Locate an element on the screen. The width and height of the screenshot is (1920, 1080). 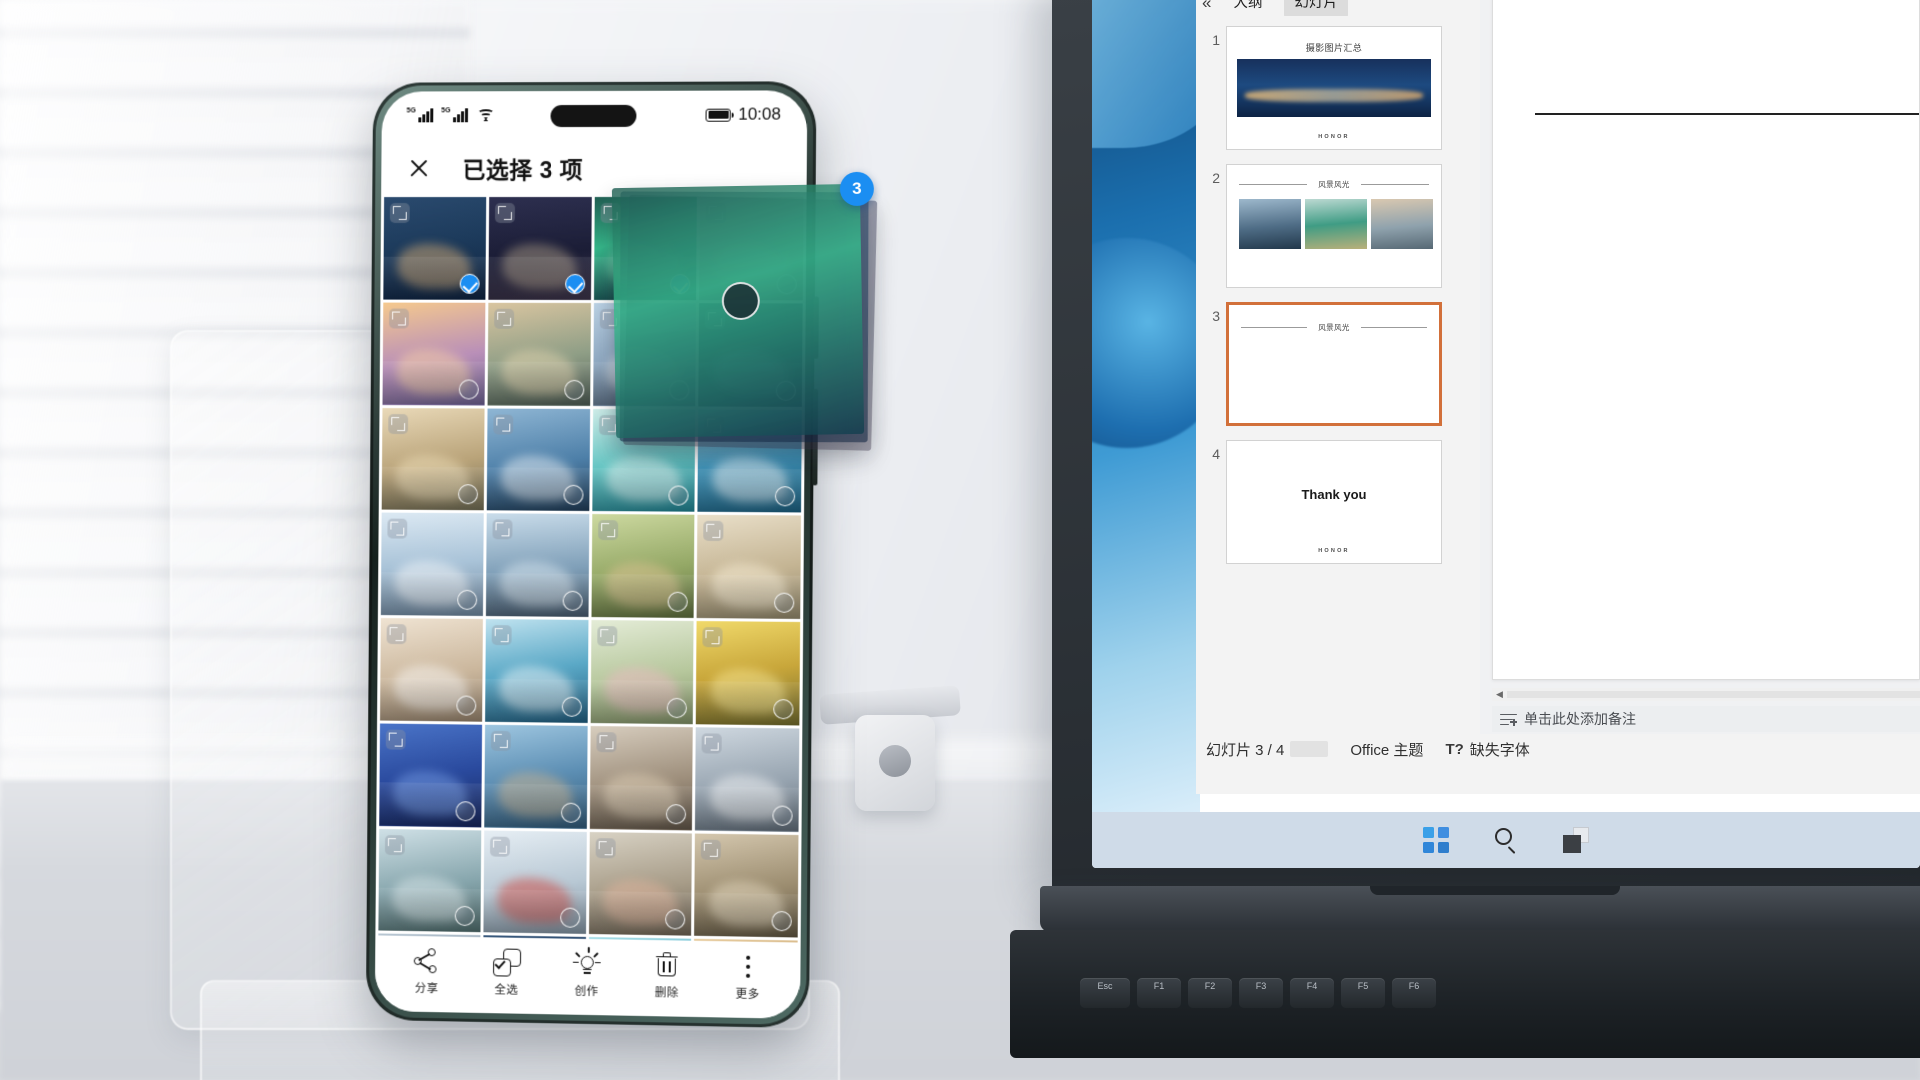
key-f4: F4 is located at coordinates (1312, 993).